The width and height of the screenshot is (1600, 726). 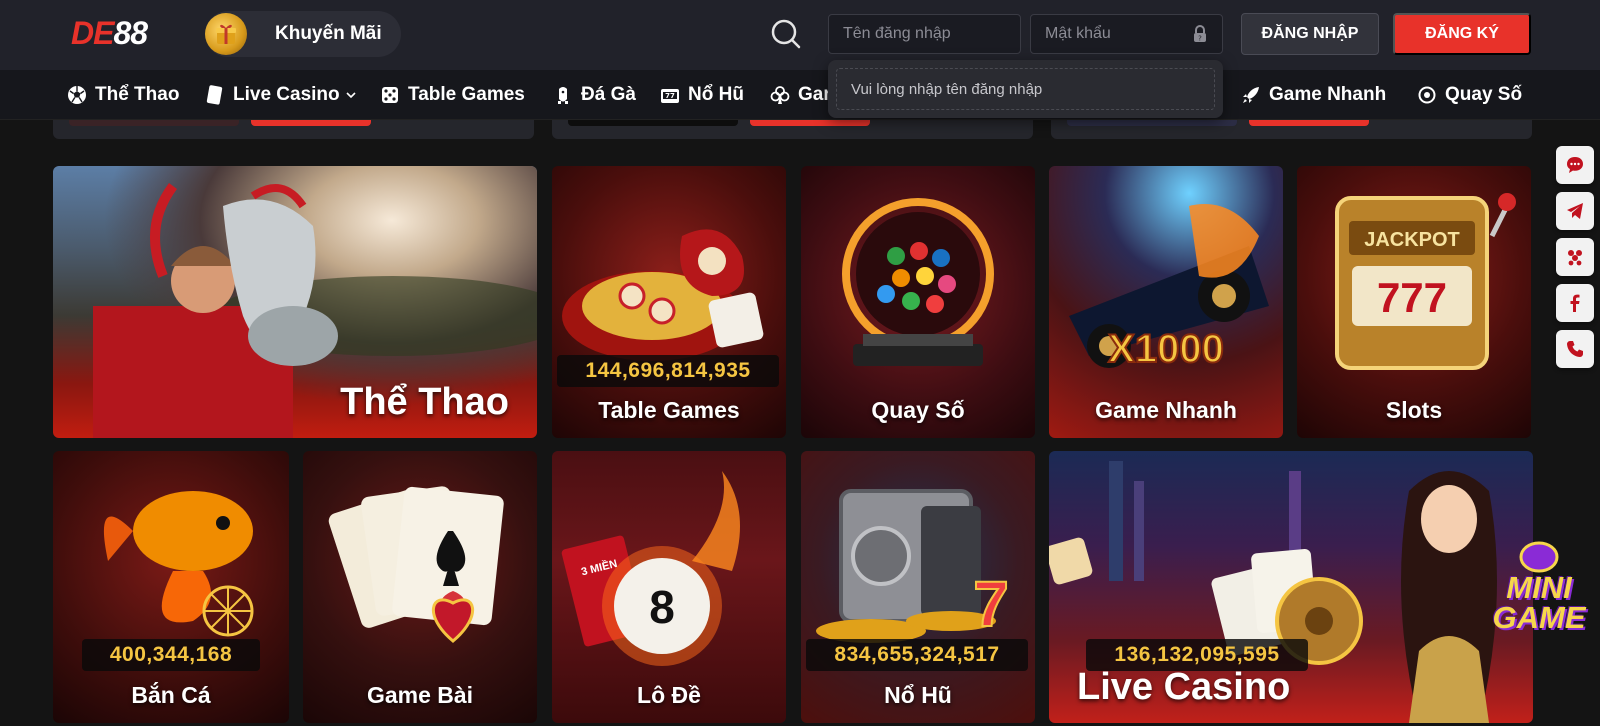 I want to click on tile-label: Thể Thao, so click(x=424, y=402).